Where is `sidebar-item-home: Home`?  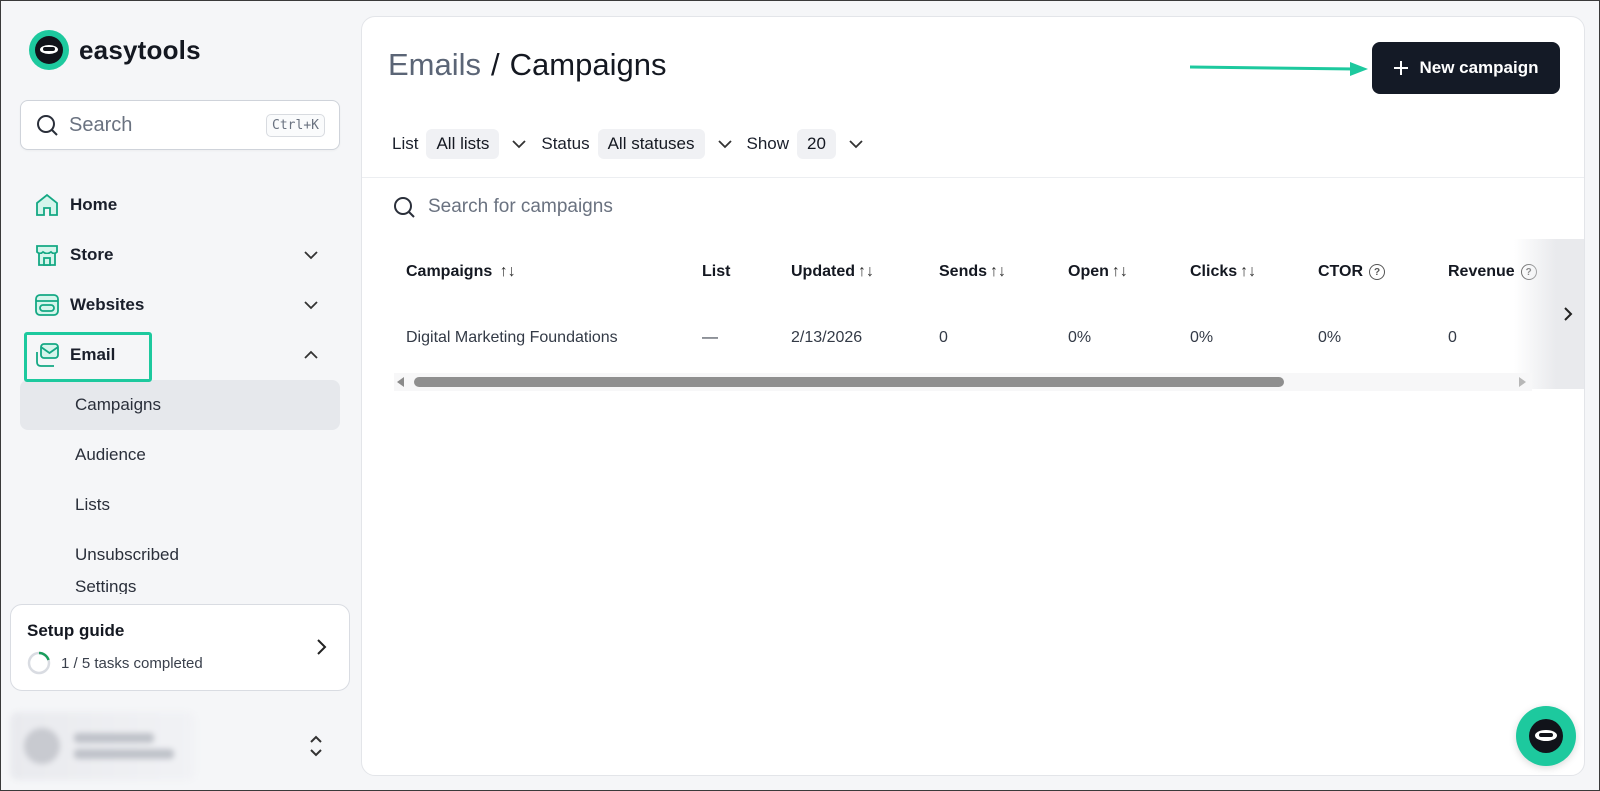
sidebar-item-home: Home is located at coordinates (180, 205).